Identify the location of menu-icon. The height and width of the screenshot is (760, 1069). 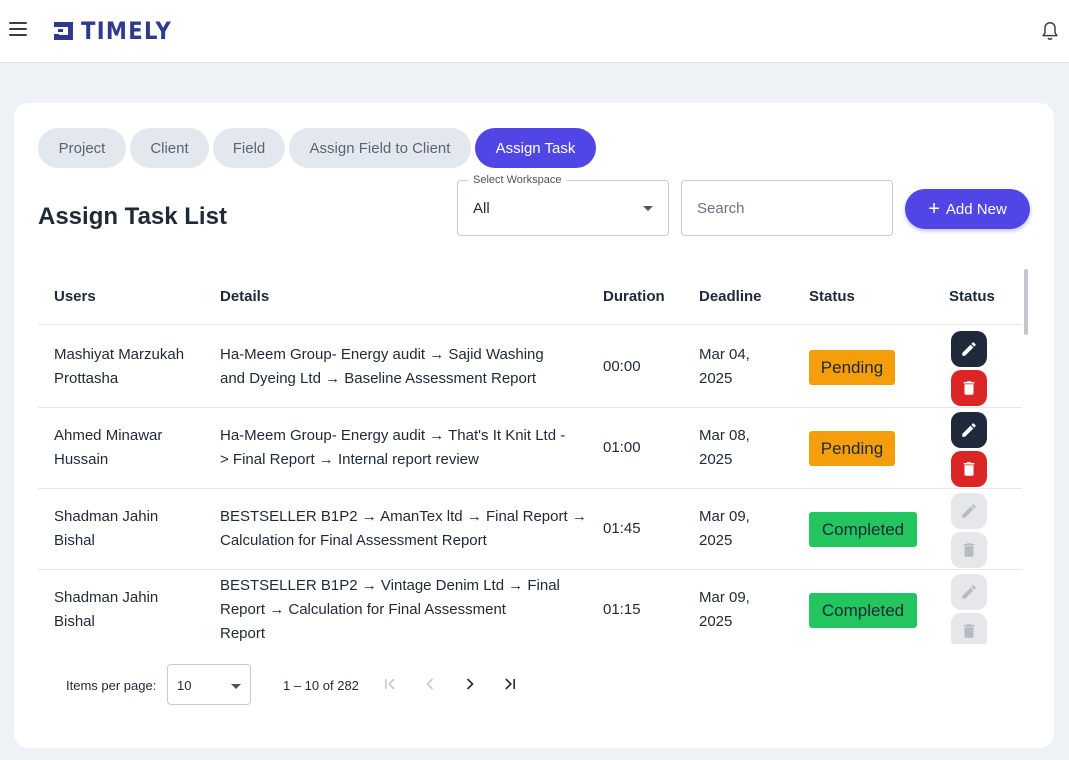
(18, 31).